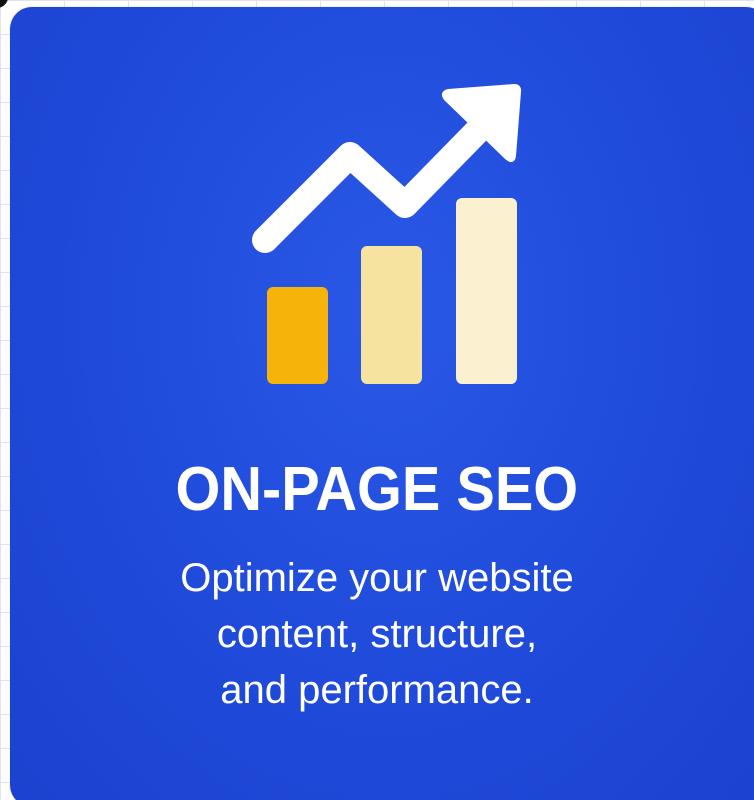  What do you see at coordinates (377, 690) in the screenshot?
I see `subtitle-line-3: and performance.` at bounding box center [377, 690].